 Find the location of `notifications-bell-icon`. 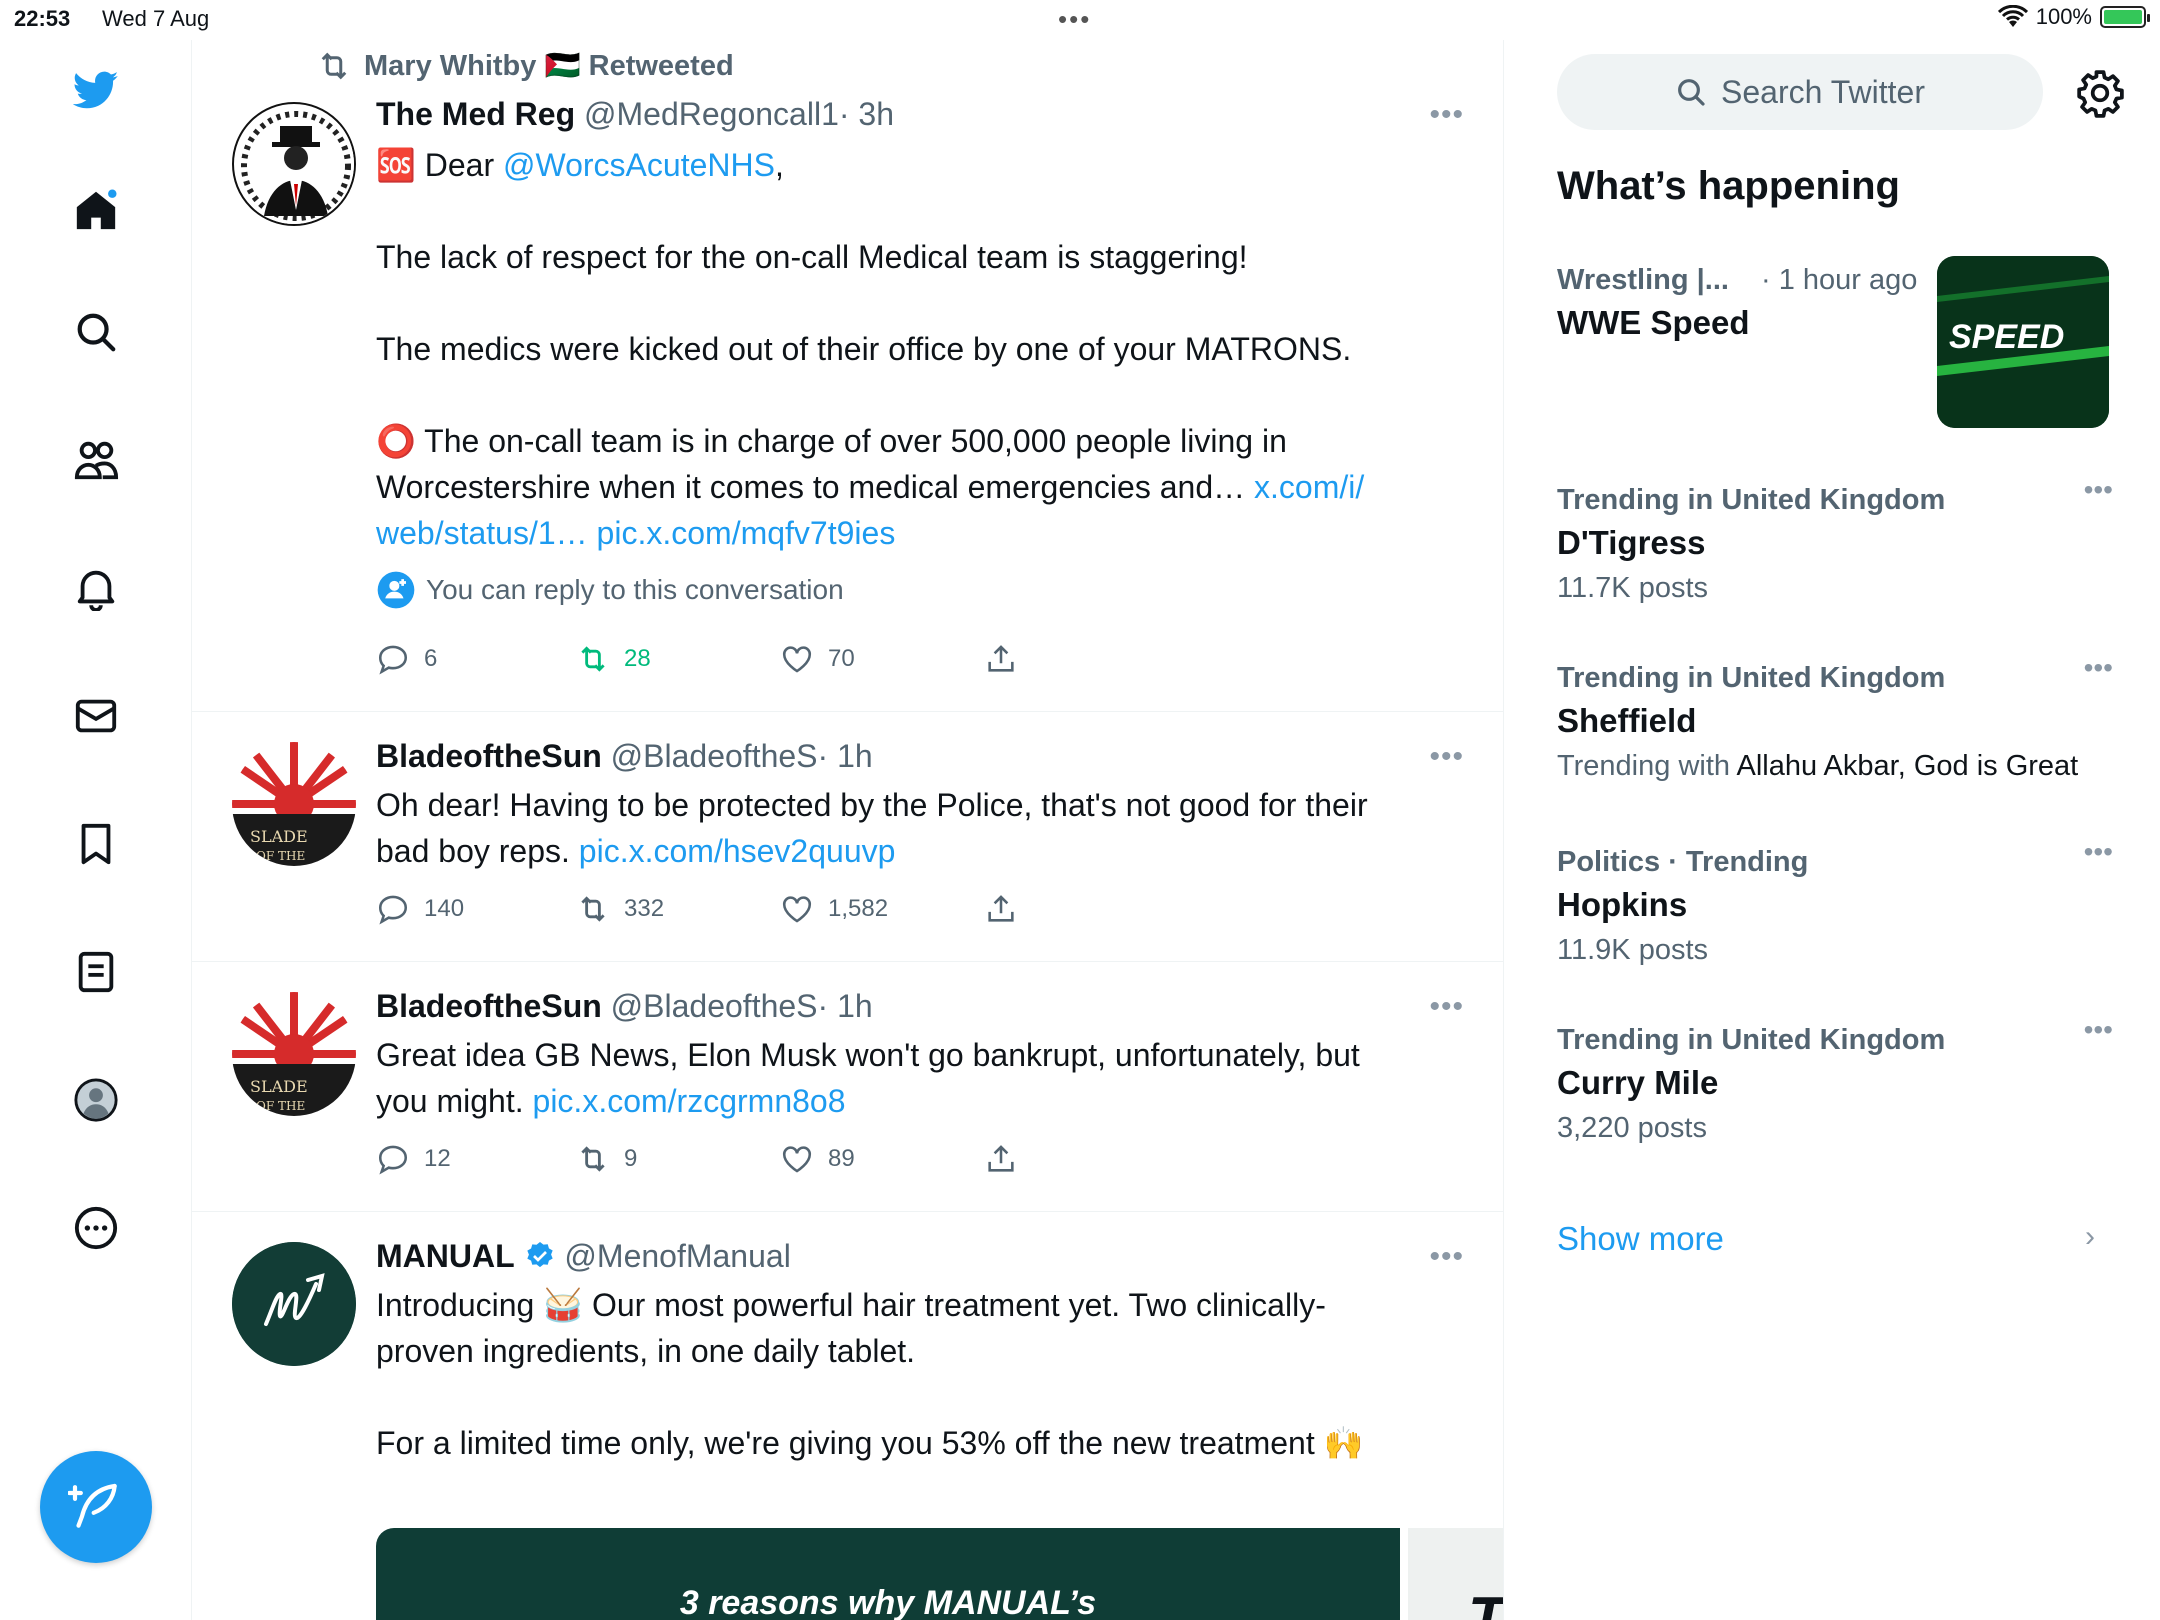

notifications-bell-icon is located at coordinates (96, 588).